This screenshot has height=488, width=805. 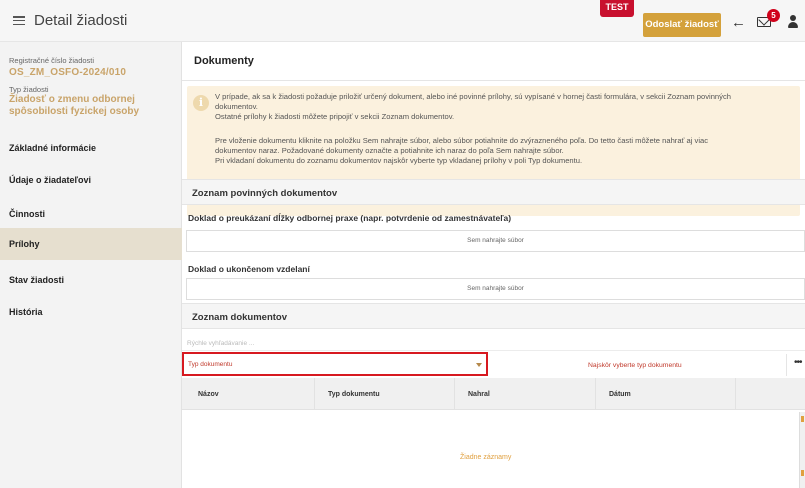 I want to click on reg-number-label: Registračné číslo žiadosti, so click(x=52, y=60).